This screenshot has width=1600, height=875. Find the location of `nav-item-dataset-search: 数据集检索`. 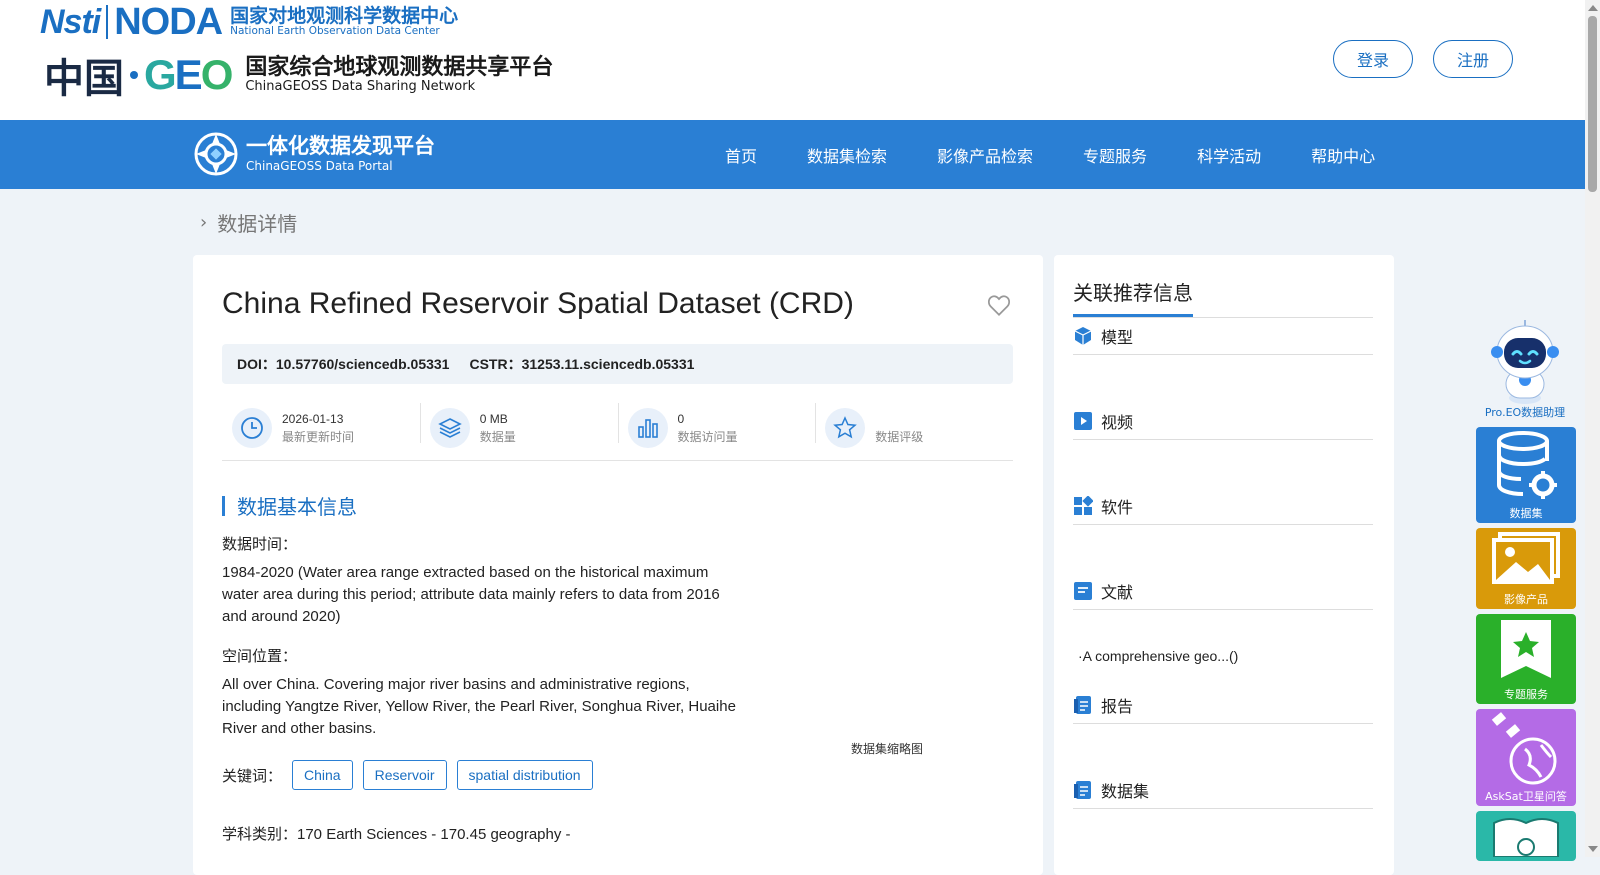

nav-item-dataset-search: 数据集检索 is located at coordinates (847, 155).